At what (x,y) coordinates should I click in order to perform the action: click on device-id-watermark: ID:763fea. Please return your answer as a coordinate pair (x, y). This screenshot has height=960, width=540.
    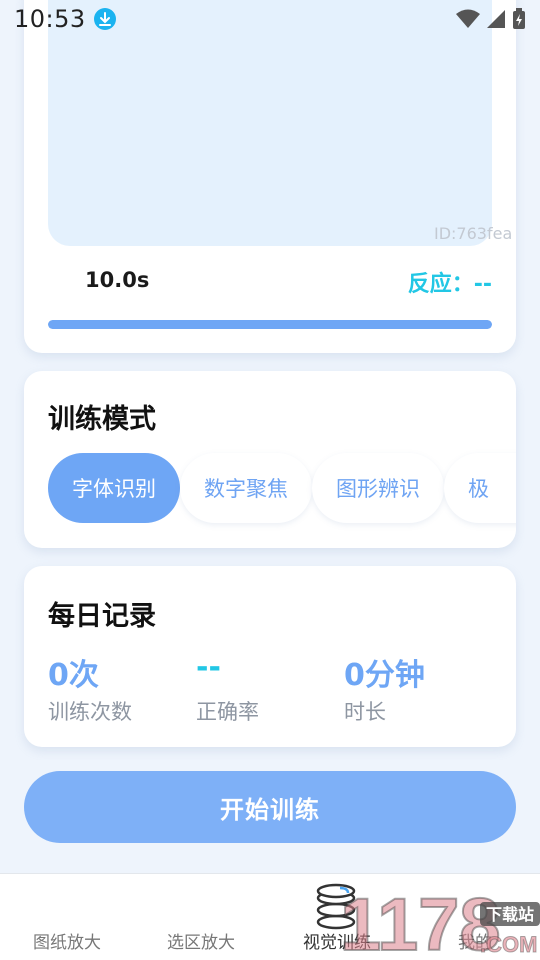
    Looking at the image, I should click on (473, 233).